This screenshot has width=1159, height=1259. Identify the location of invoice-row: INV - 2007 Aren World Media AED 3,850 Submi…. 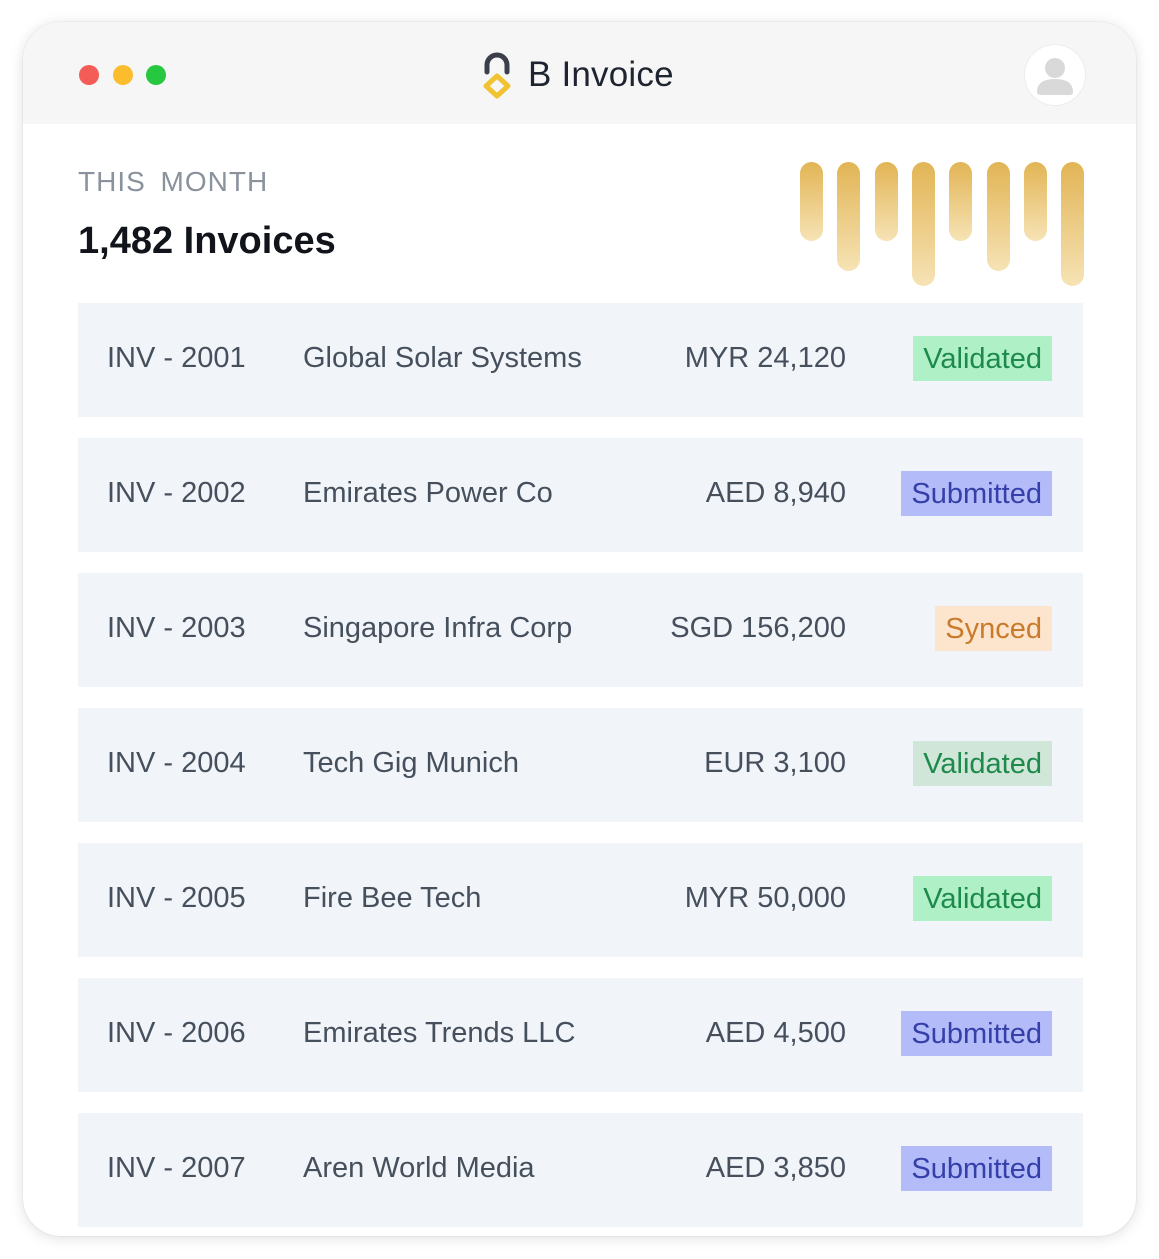
(580, 1170).